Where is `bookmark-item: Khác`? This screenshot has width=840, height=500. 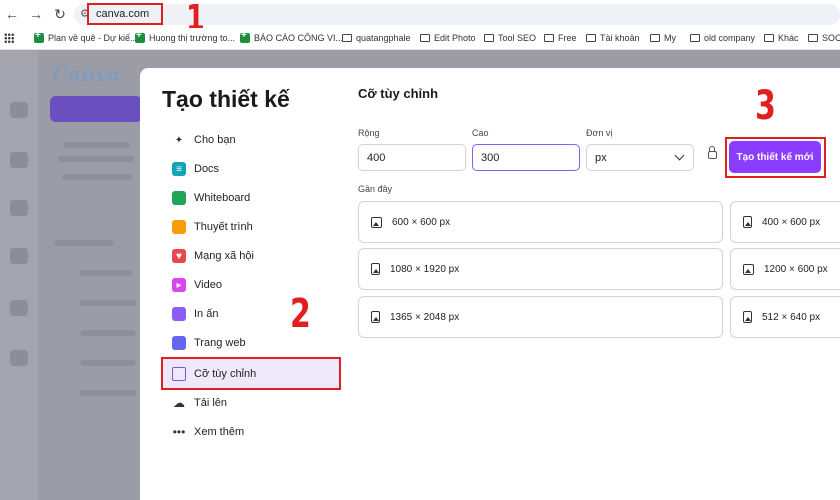
bookmark-item: Khác is located at coordinates (781, 38).